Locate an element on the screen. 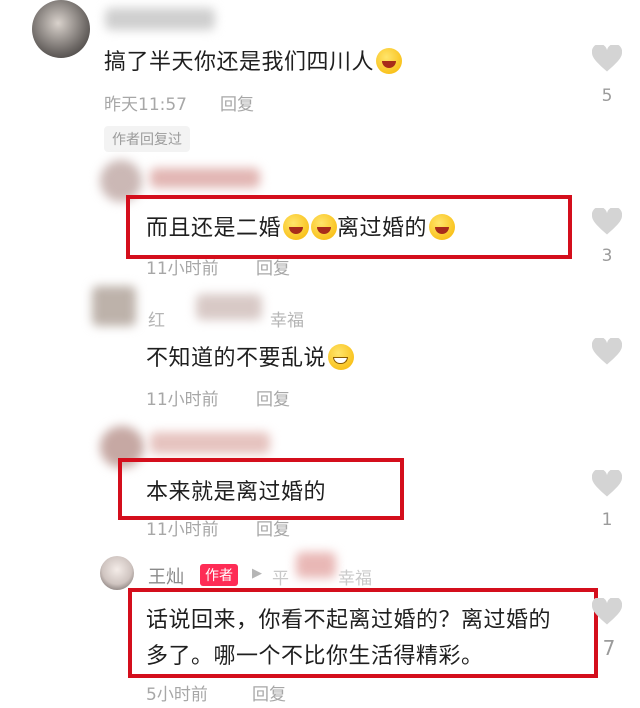 The width and height of the screenshot is (640, 708). like-count: 5 is located at coordinates (607, 96).